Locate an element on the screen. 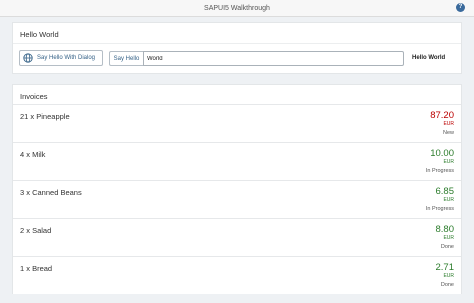  invoice-item: 4 x Milk 10.00 EUR In Progress is located at coordinates (237, 161).